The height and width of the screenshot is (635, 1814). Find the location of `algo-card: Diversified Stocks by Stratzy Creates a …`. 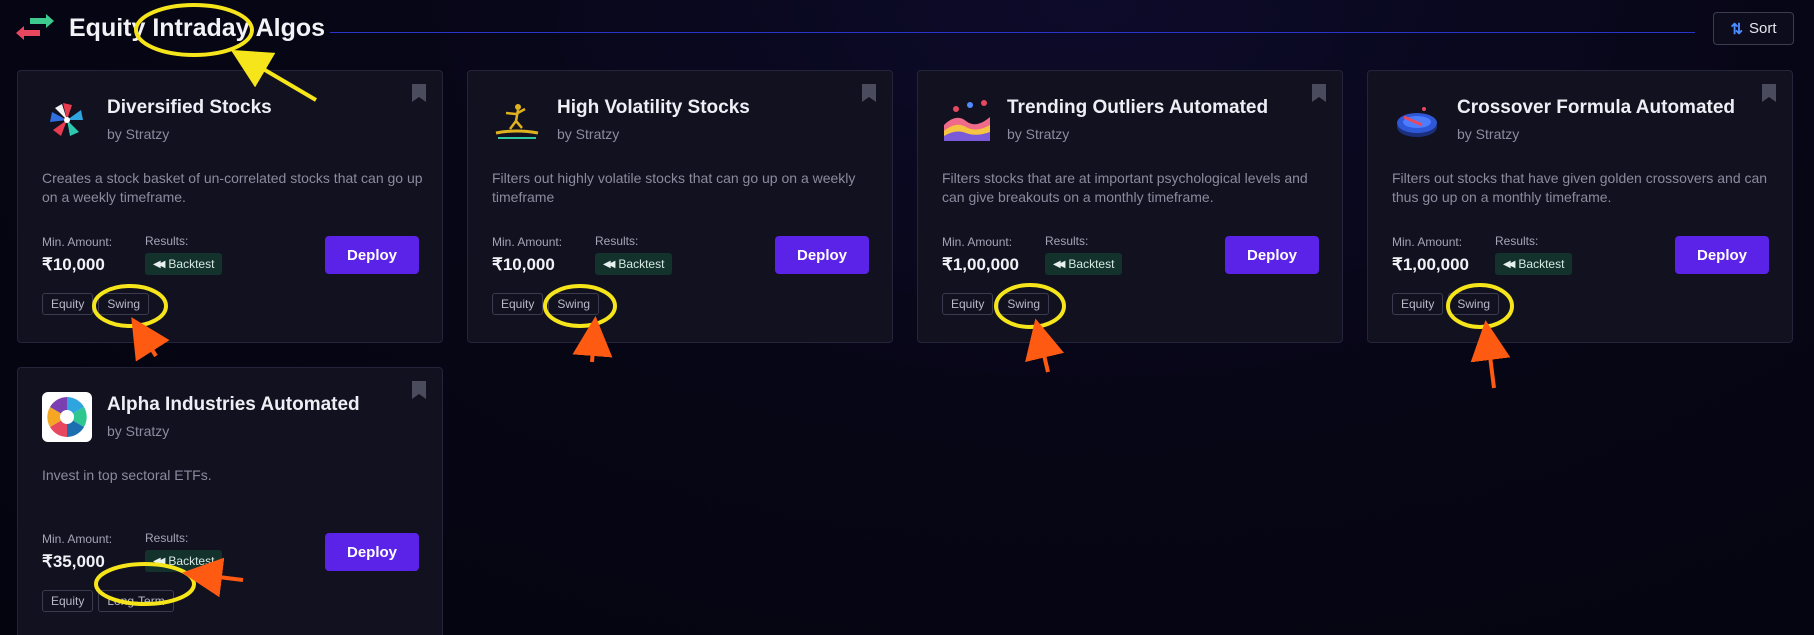

algo-card: Diversified Stocks by Stratzy Creates a … is located at coordinates (230, 206).